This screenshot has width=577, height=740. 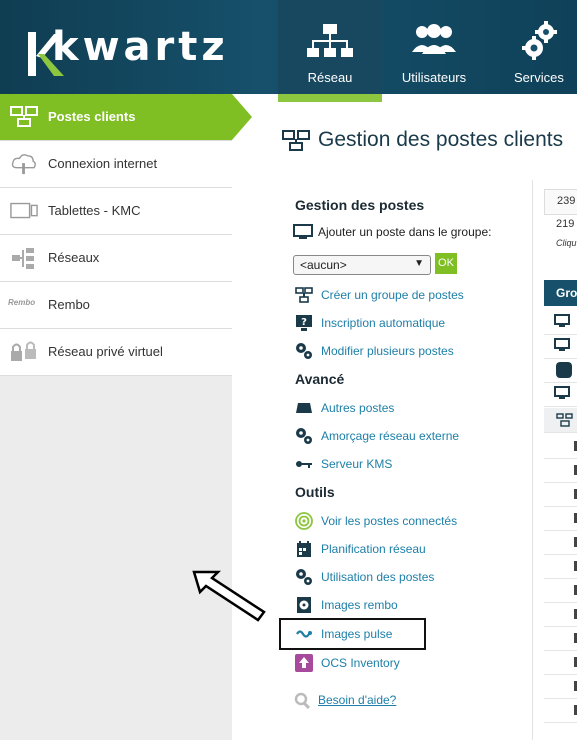 What do you see at coordinates (330, 98) in the screenshot?
I see `active-tab-indicator` at bounding box center [330, 98].